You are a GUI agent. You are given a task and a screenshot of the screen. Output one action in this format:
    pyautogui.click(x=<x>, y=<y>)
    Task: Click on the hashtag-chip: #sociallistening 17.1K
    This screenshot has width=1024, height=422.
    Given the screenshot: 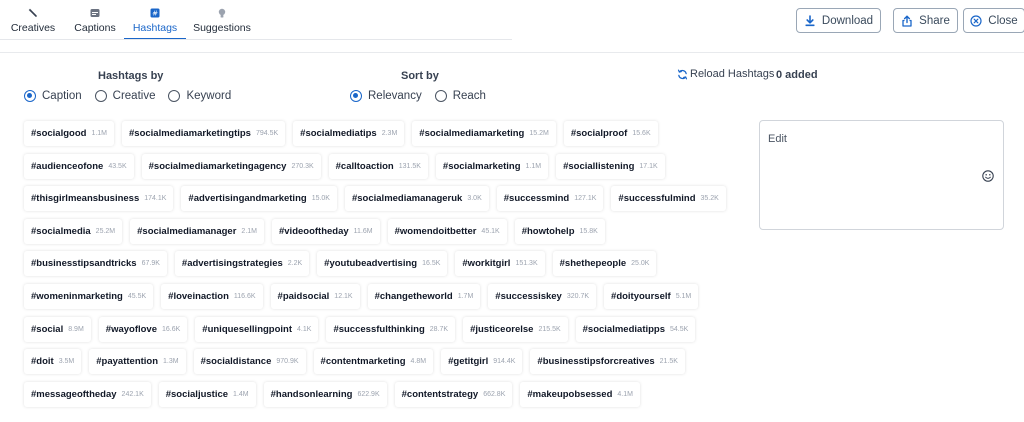 What is the action you would take?
    pyautogui.click(x=610, y=166)
    